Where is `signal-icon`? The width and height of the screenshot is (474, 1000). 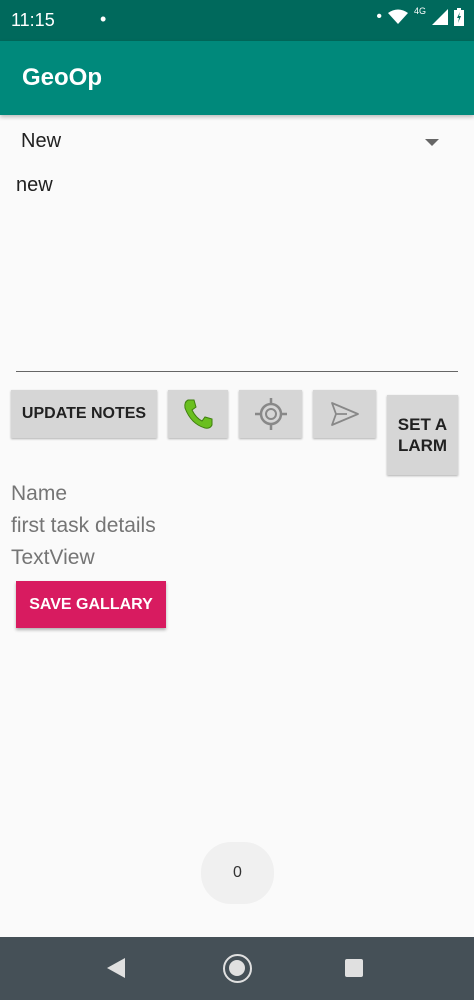
signal-icon is located at coordinates (440, 17).